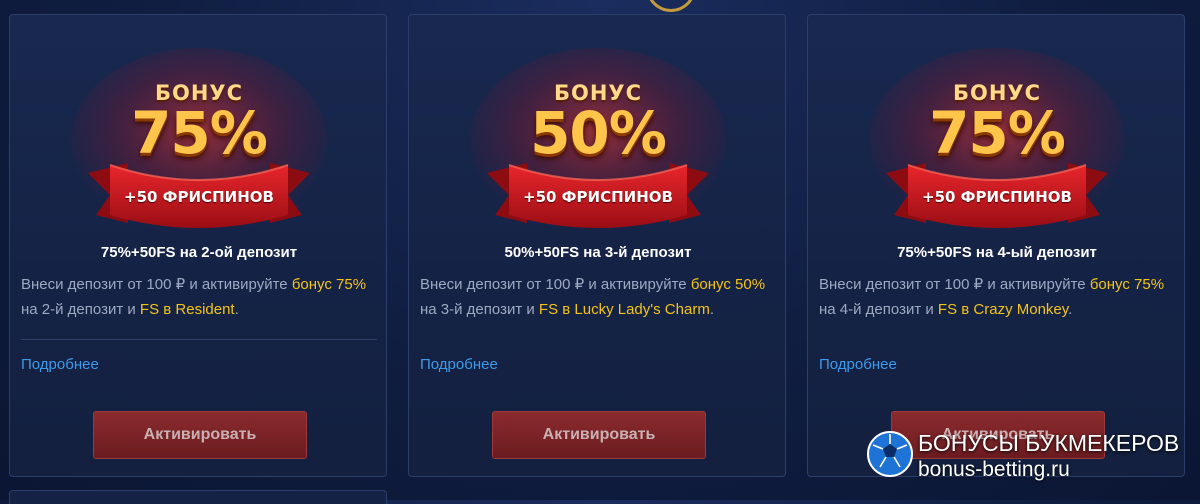  Describe the element at coordinates (199, 252) in the screenshot. I see `card-title: 75%+50FS на 2-ой депозит` at that location.